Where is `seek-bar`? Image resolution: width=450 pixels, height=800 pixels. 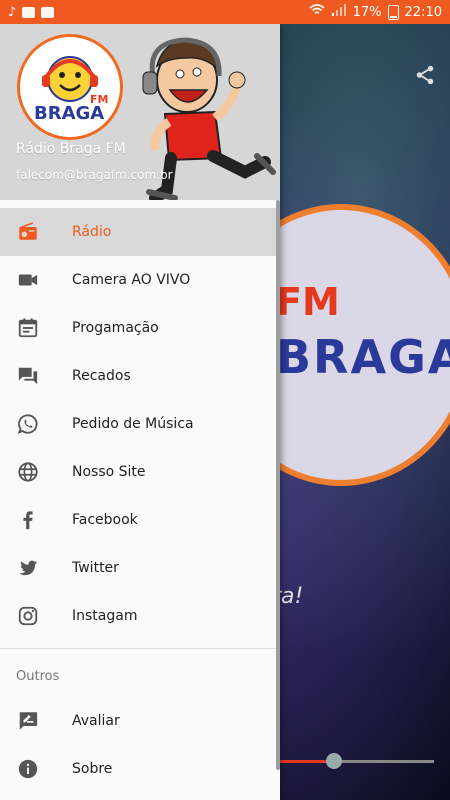 seek-bar is located at coordinates (357, 761).